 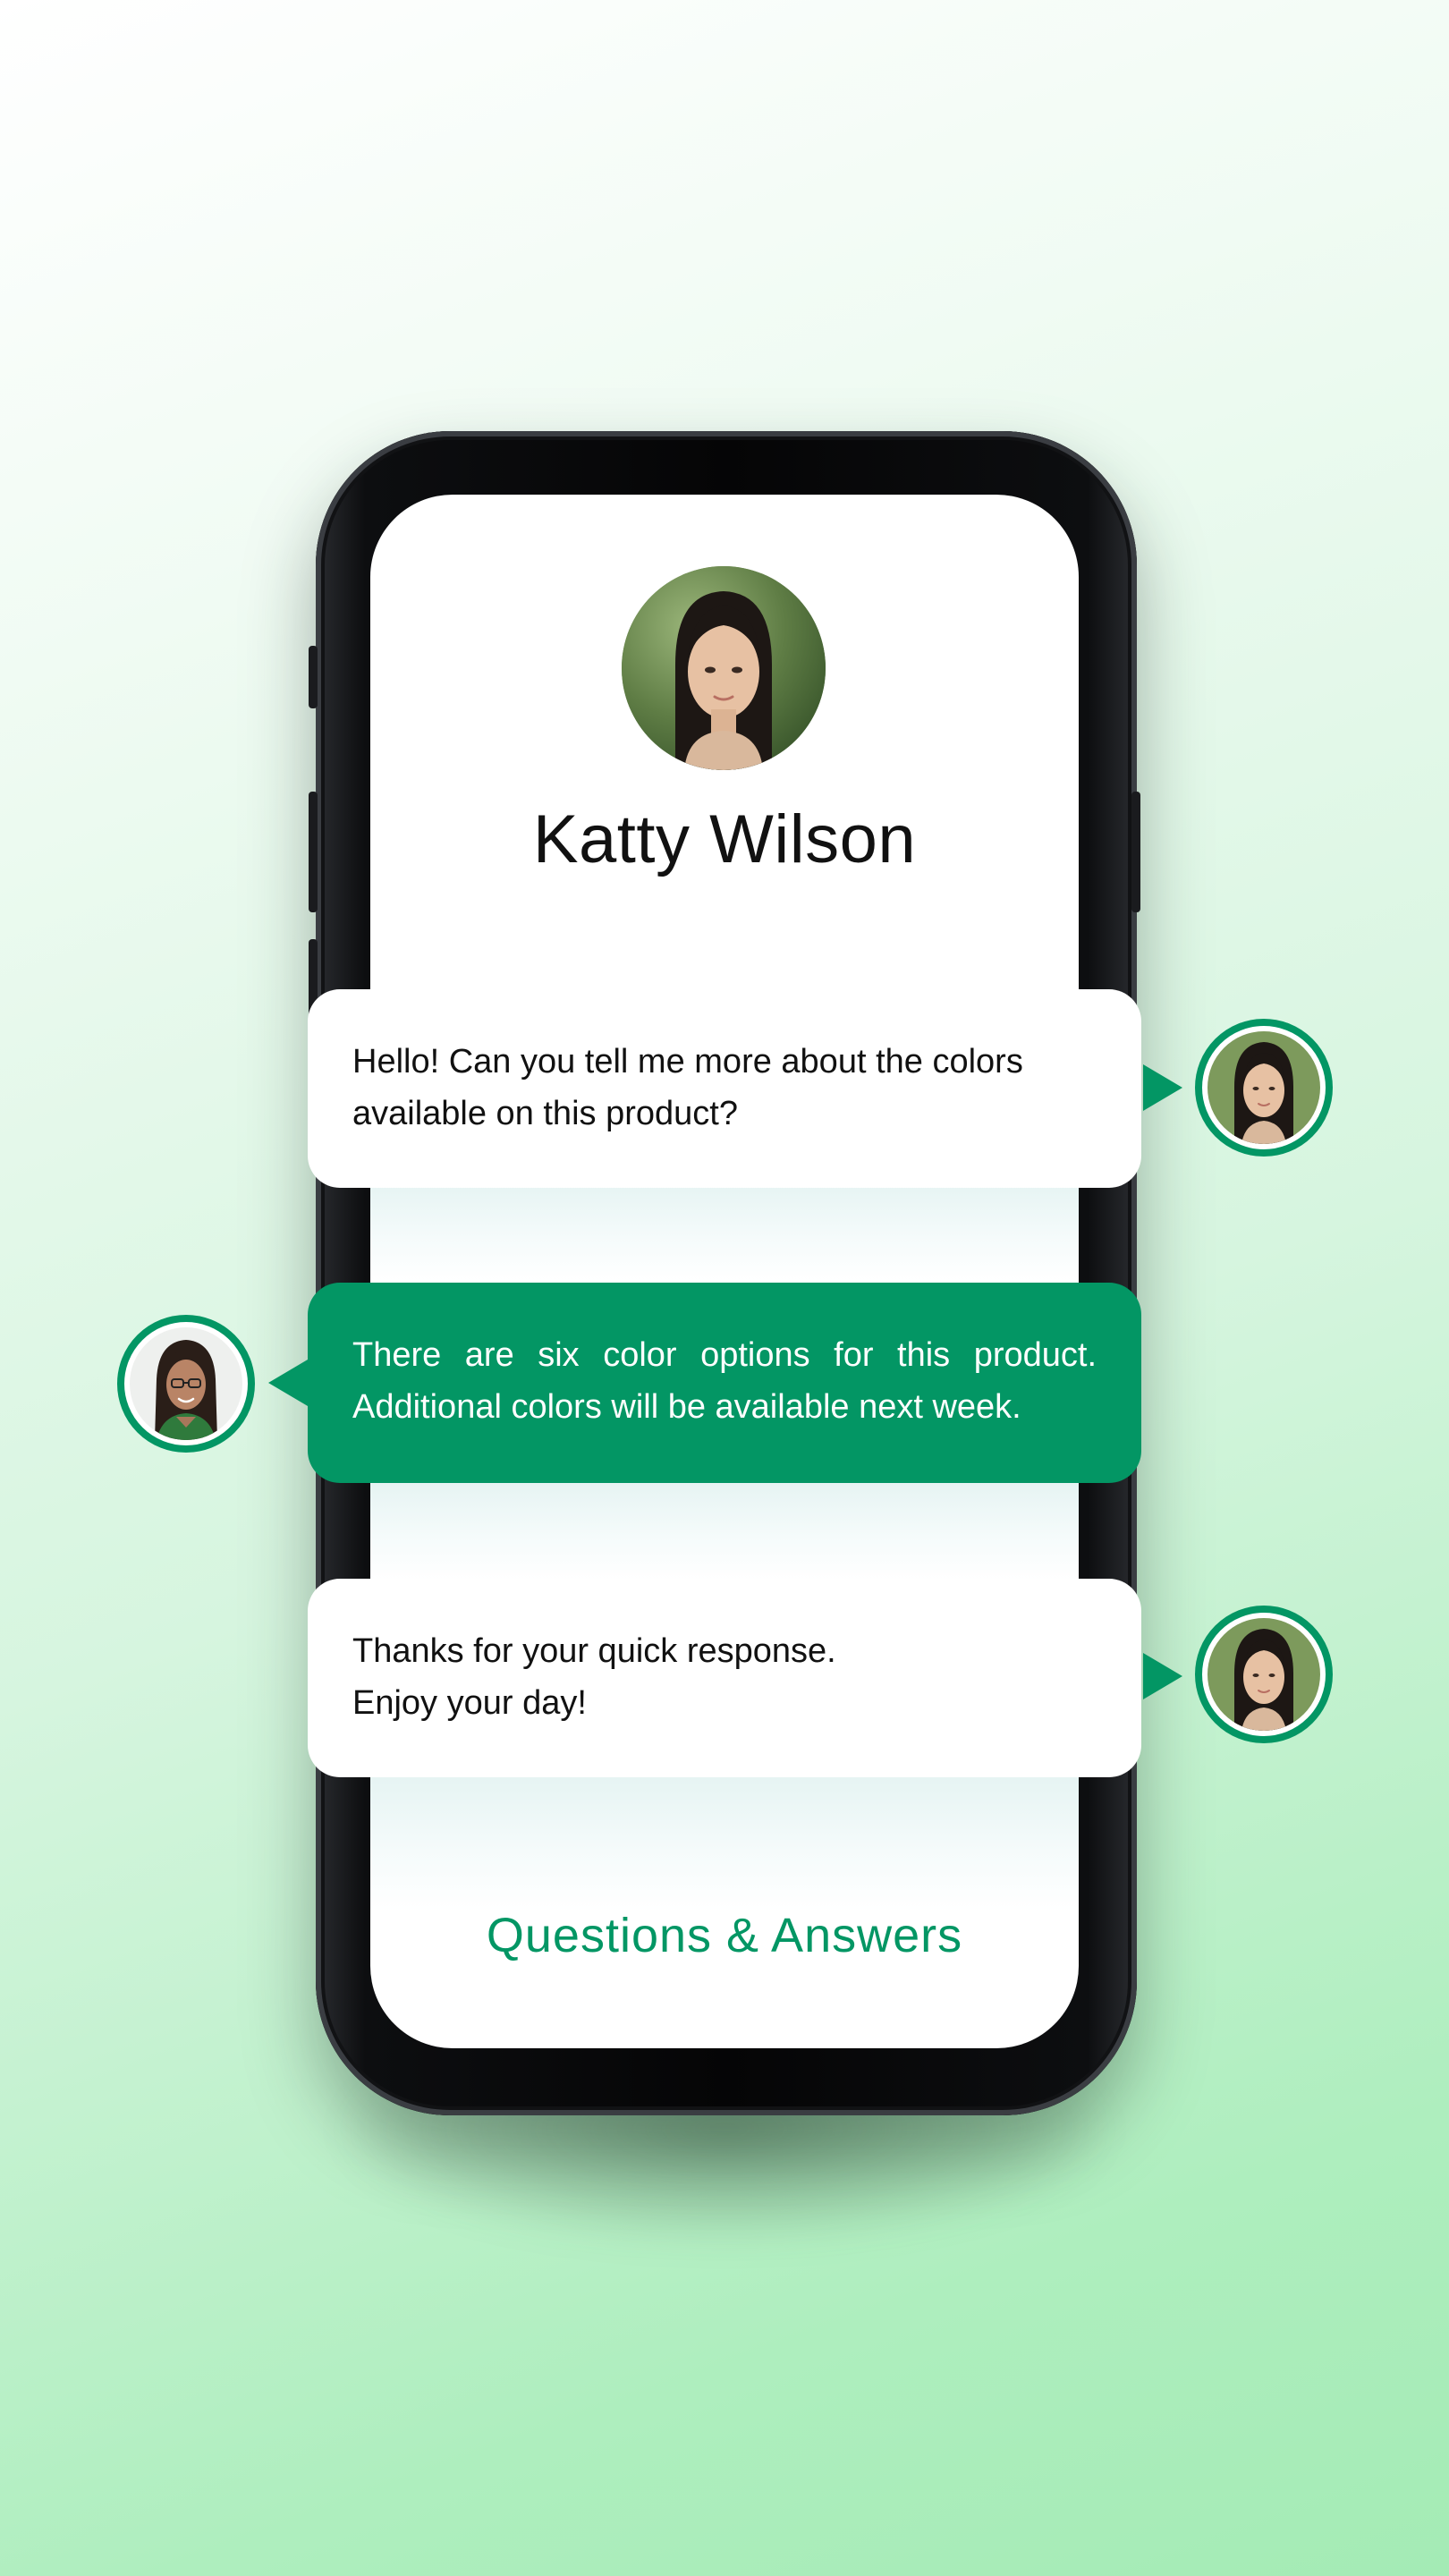 I want to click on phone-power-button, so click(x=1135, y=852).